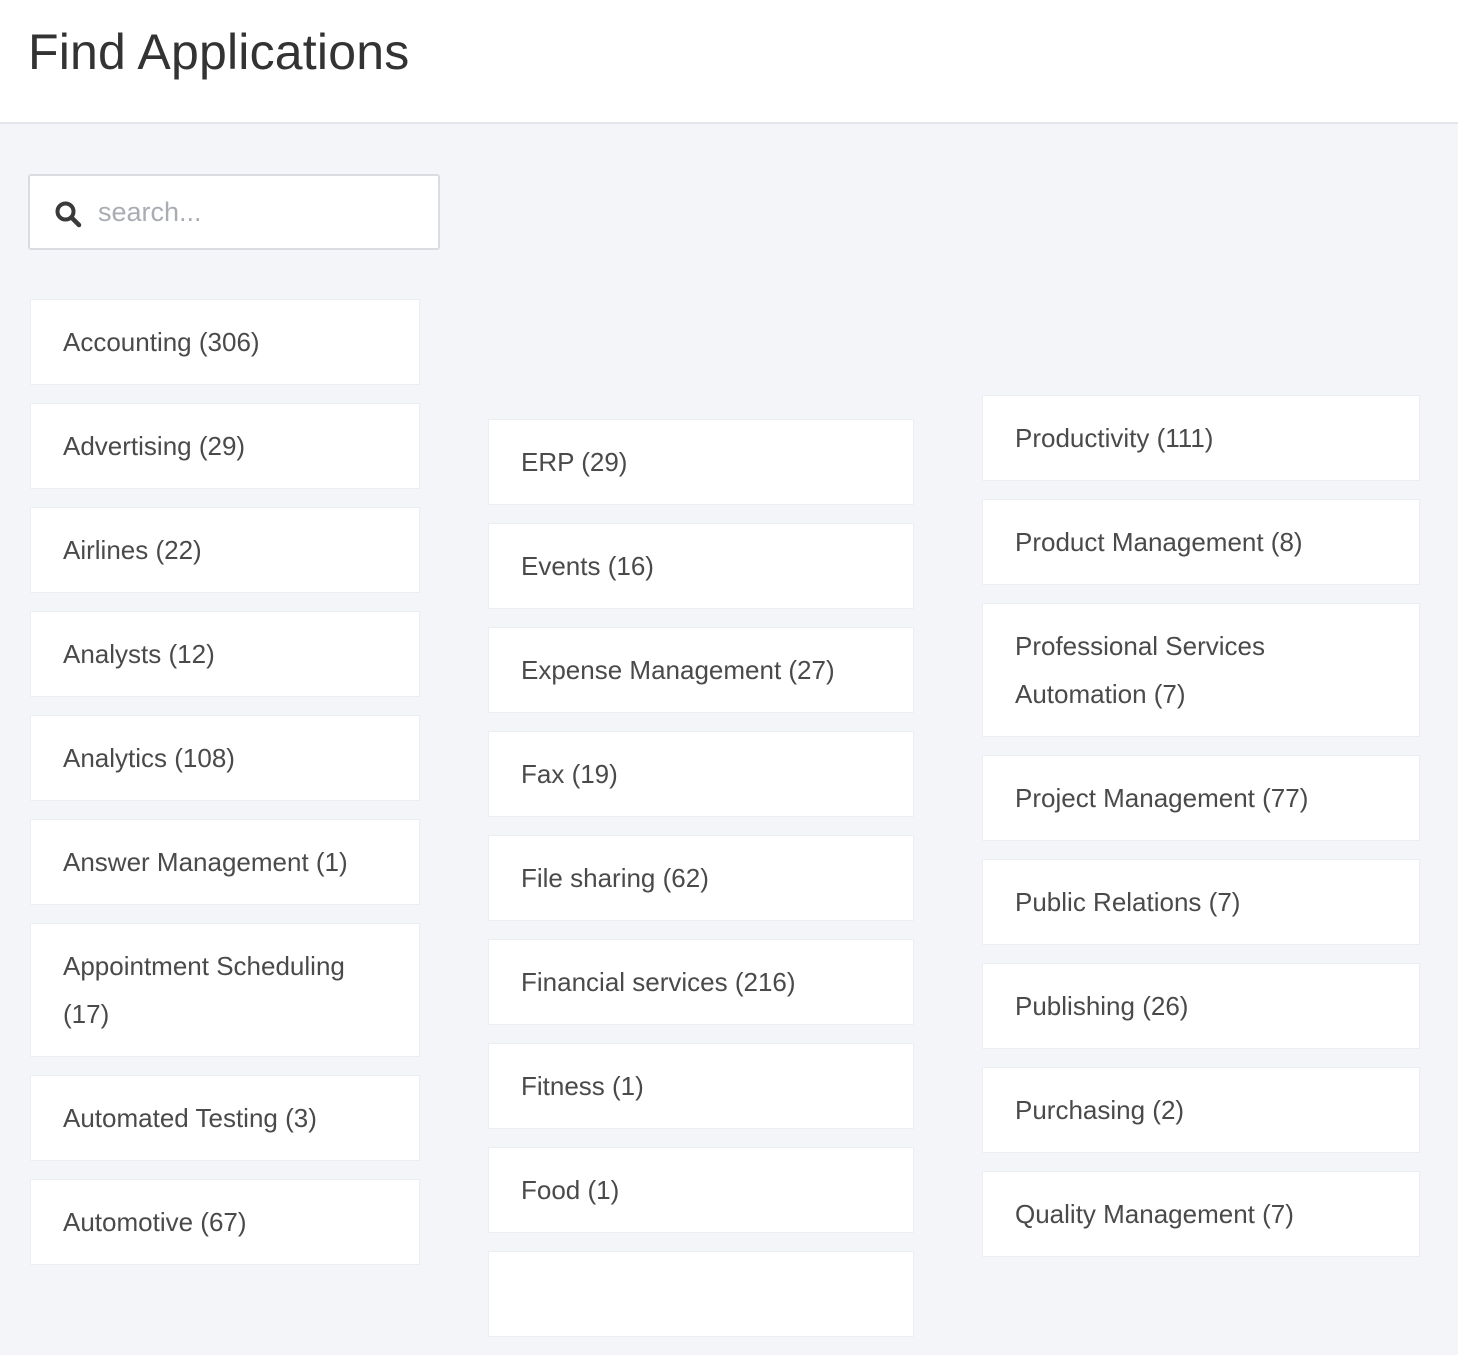 Image resolution: width=1458 pixels, height=1355 pixels. I want to click on category-label, so click(701, 1294).